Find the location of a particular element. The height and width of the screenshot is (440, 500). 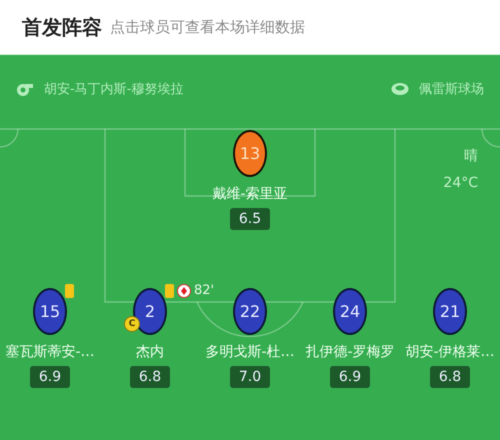

referee-name: 胡安-马丁内斯-穆努埃拉 is located at coordinates (114, 89).